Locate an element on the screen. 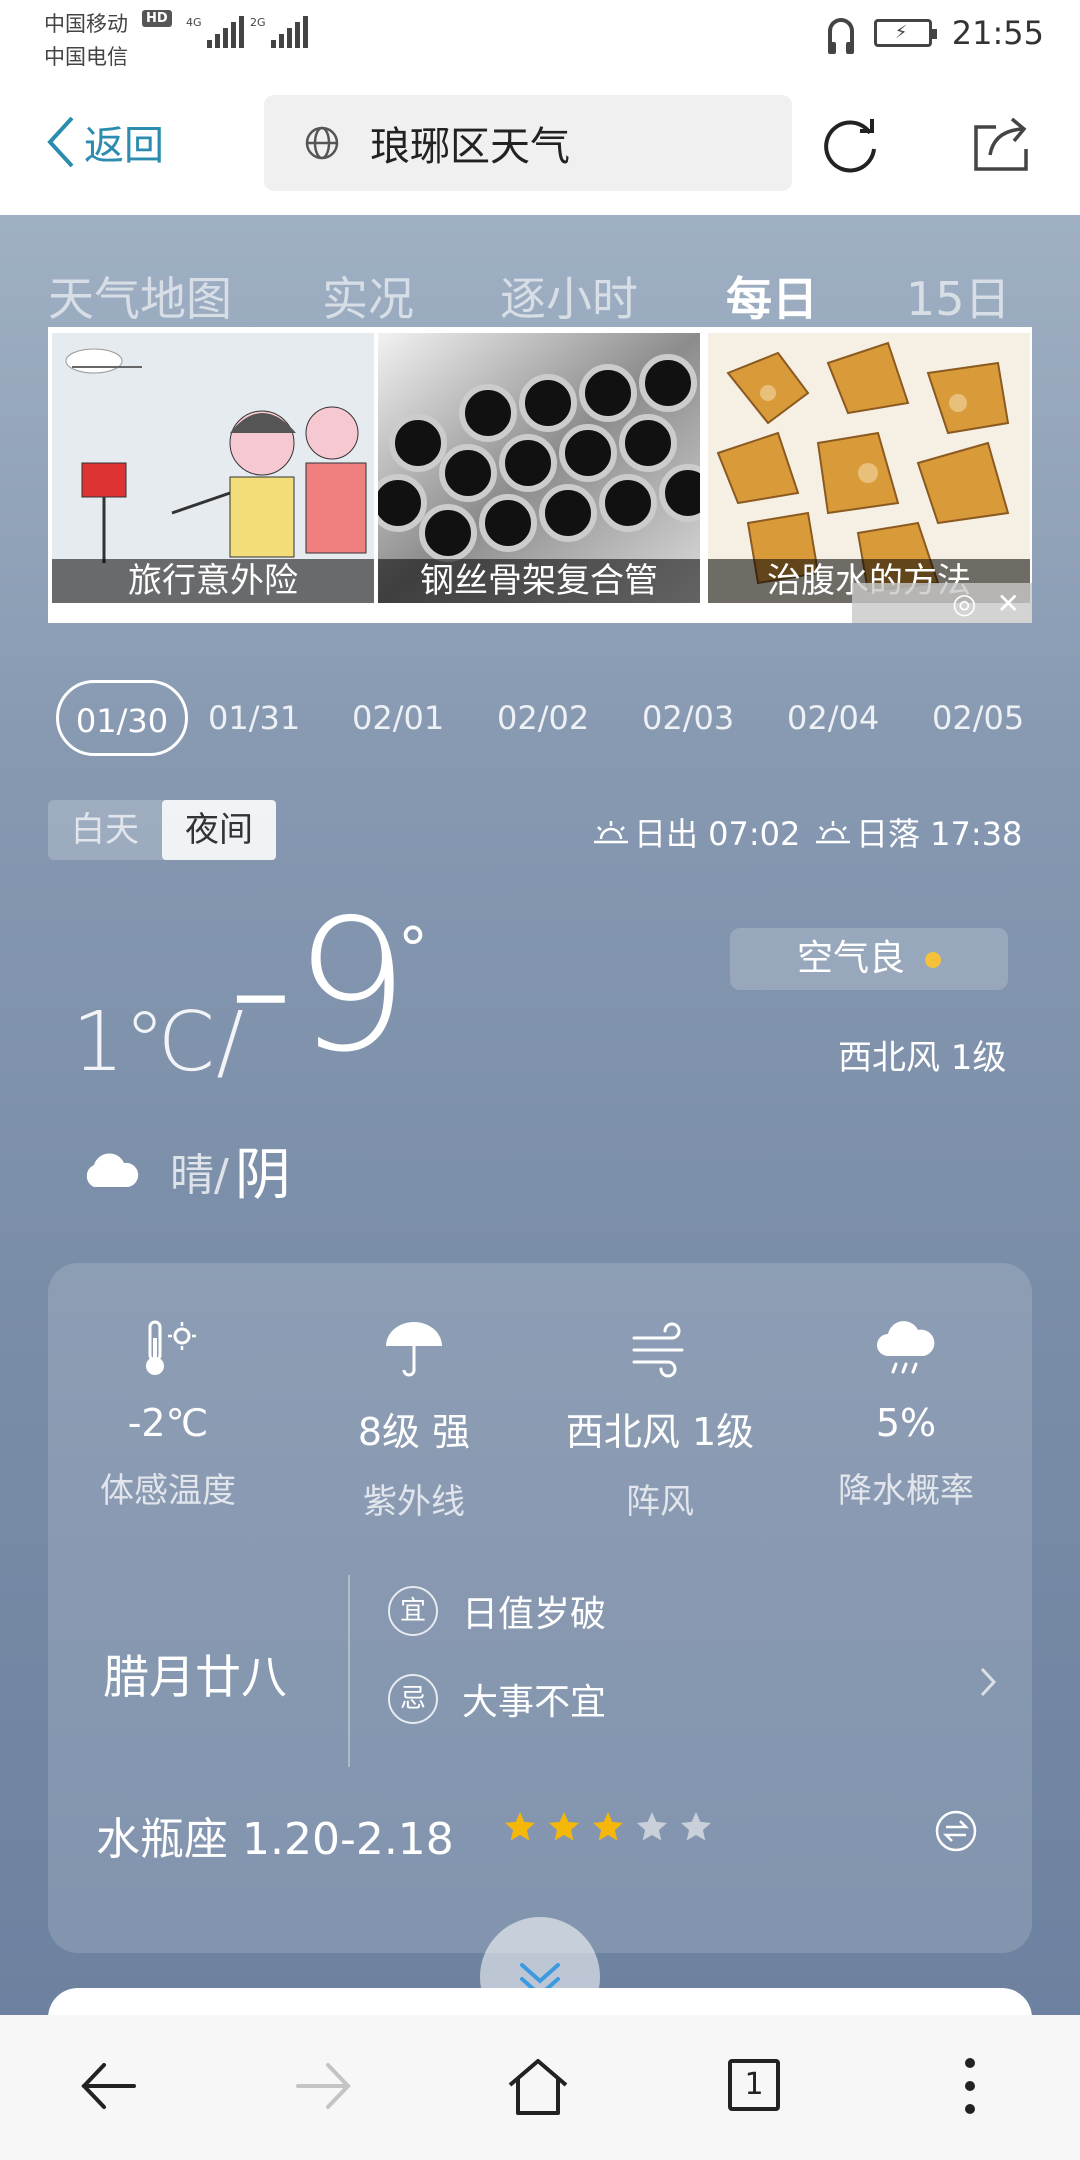  swap-icon is located at coordinates (956, 1831).